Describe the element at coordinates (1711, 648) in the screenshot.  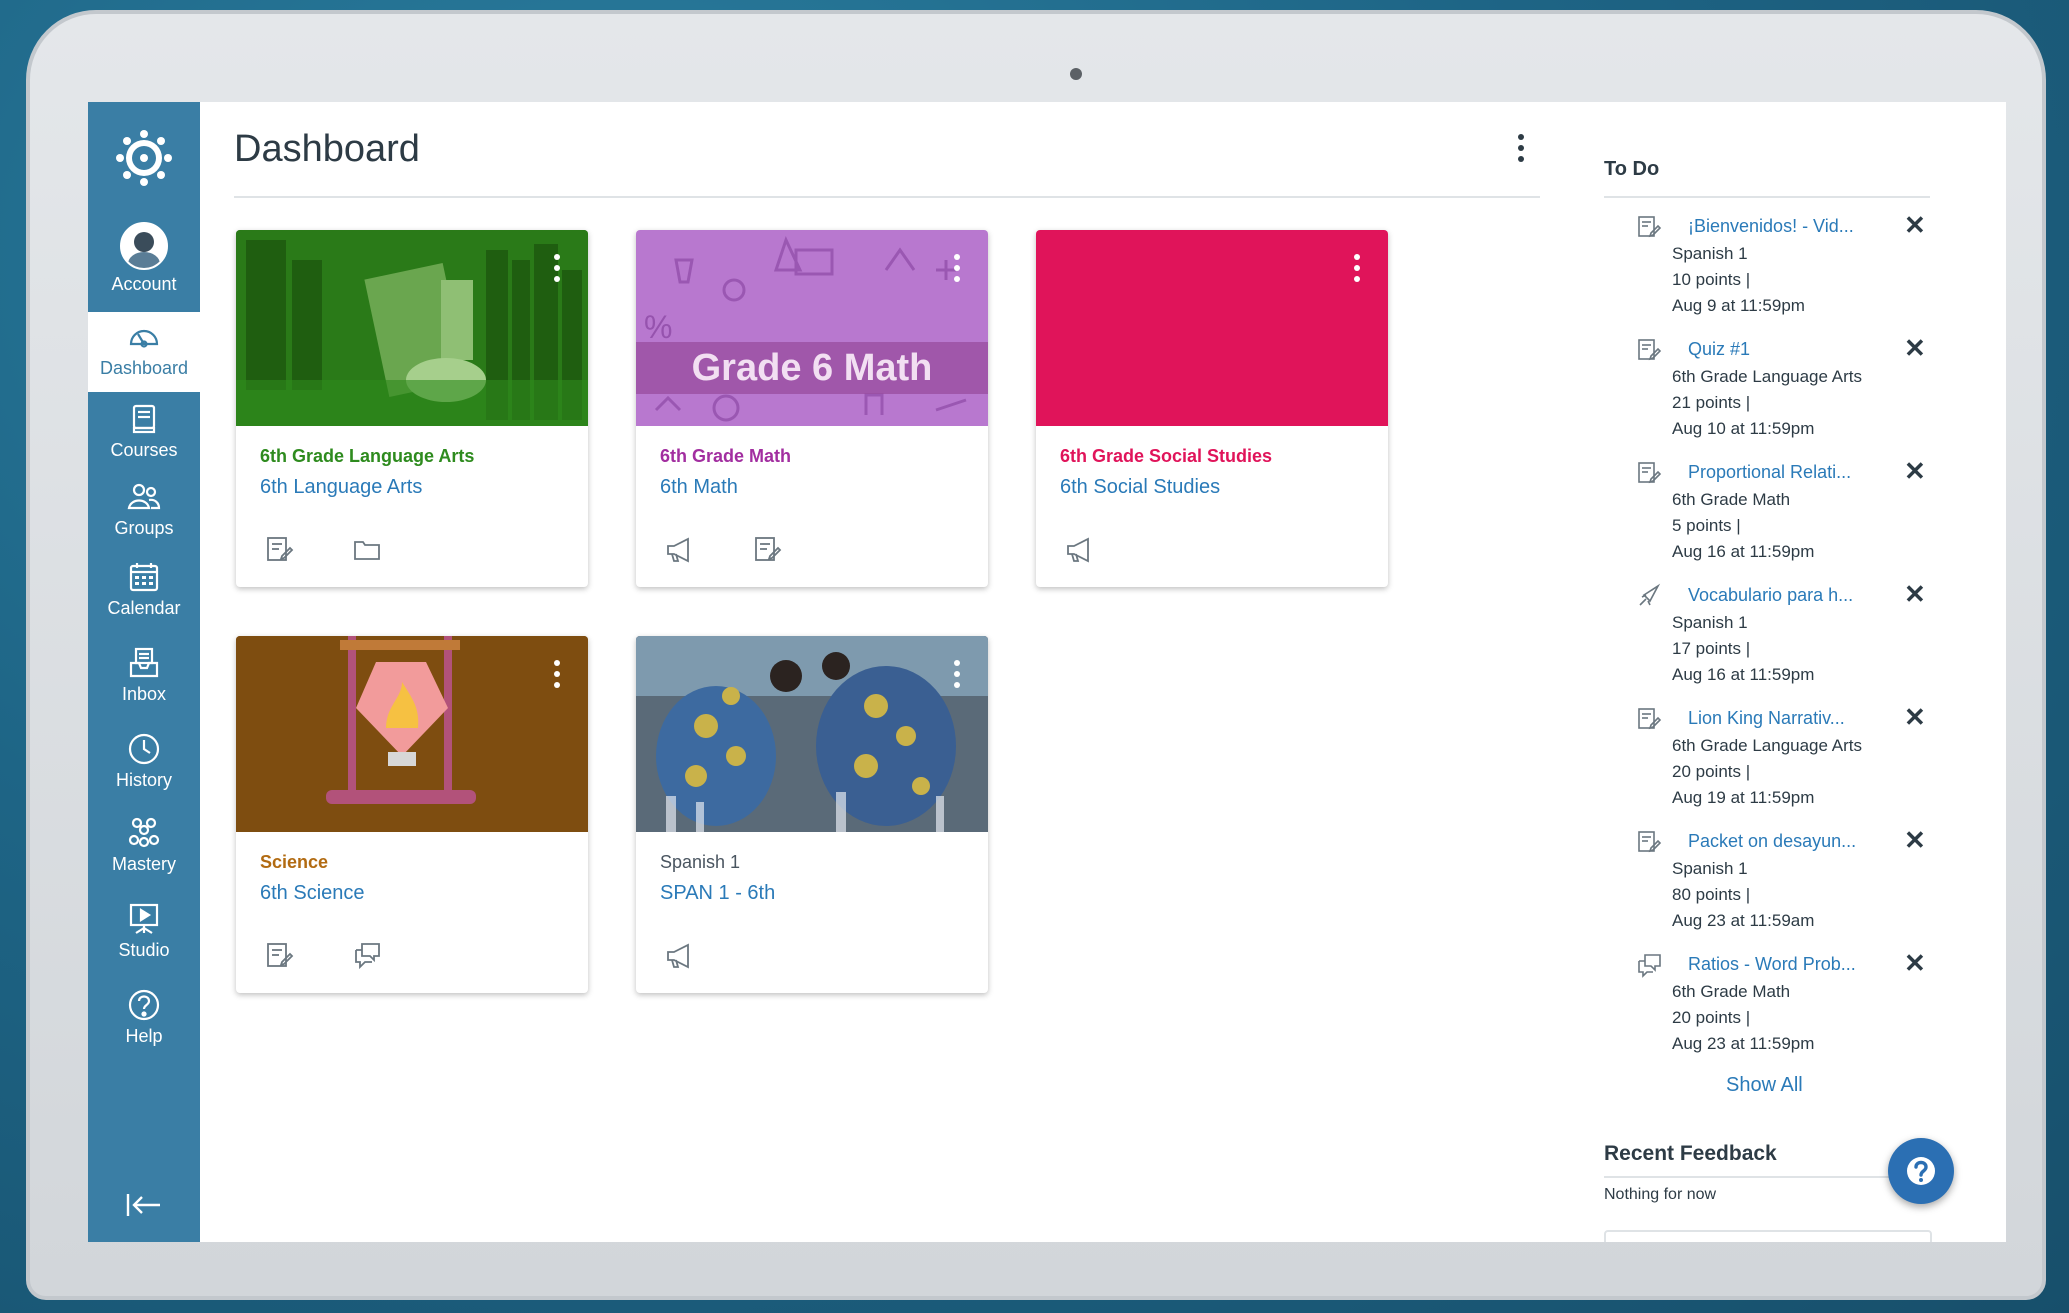
I see `todo-item-points: 17 points |` at that location.